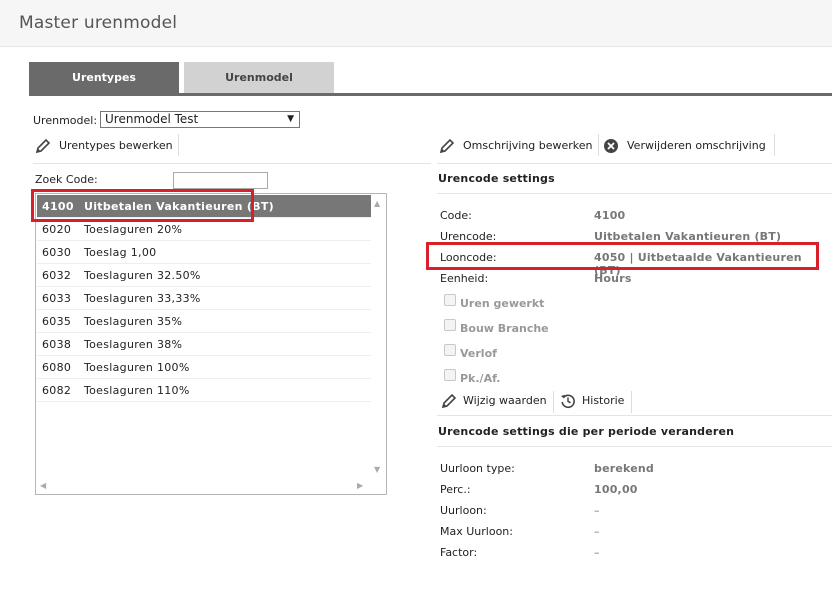 This screenshot has width=832, height=590. Describe the element at coordinates (476, 531) in the screenshot. I see `max-uurloon-label: Max Uurloon:` at that location.